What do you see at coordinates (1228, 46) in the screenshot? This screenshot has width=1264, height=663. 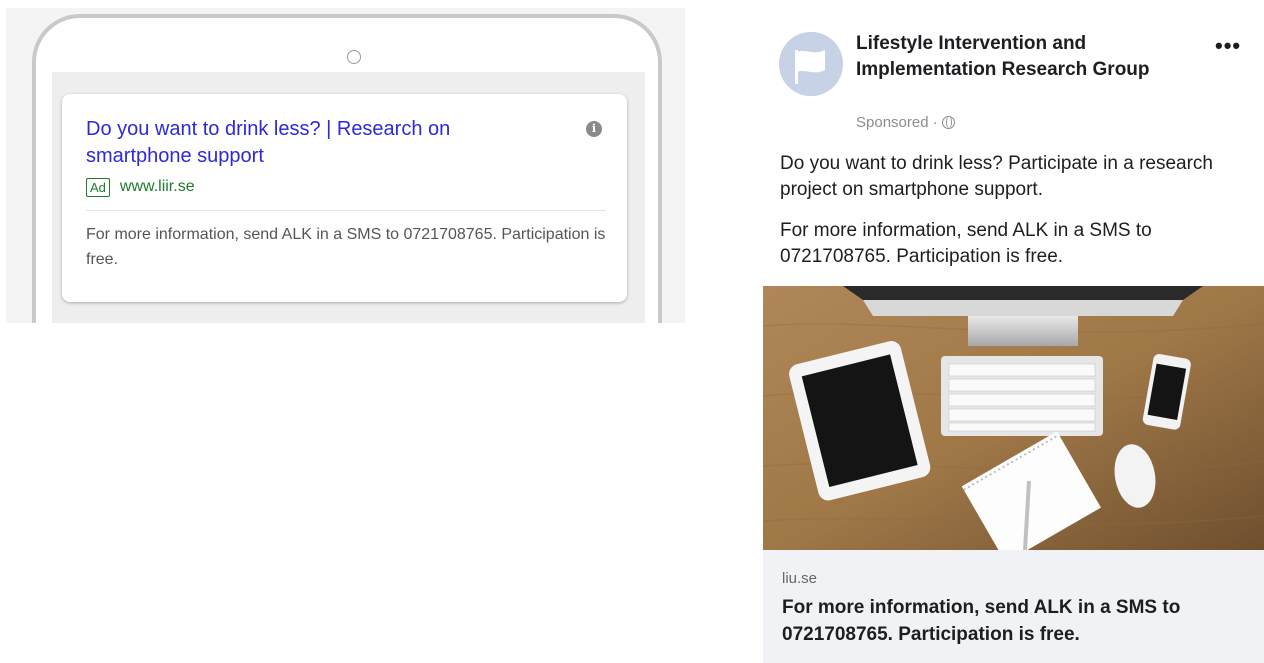 I see `more-options-icon: •••` at bounding box center [1228, 46].